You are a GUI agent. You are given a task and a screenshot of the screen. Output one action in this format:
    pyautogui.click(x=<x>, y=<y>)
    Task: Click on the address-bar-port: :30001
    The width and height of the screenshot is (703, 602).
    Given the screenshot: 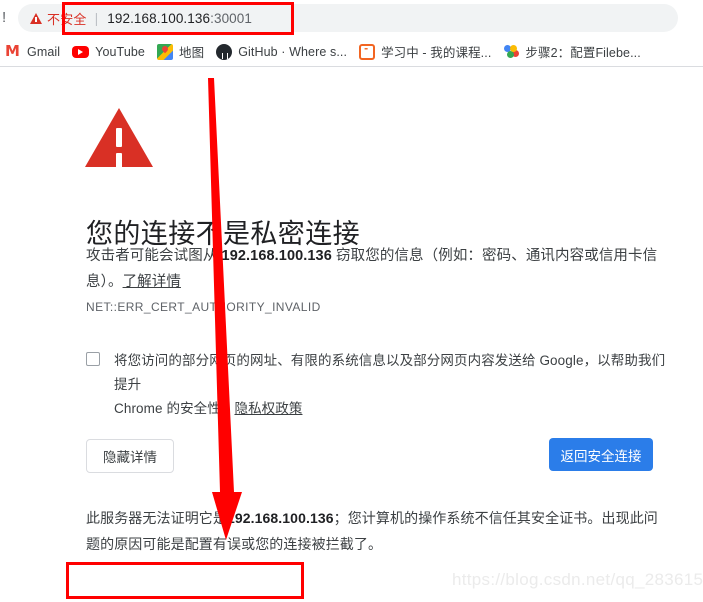 What is the action you would take?
    pyautogui.click(x=231, y=18)
    